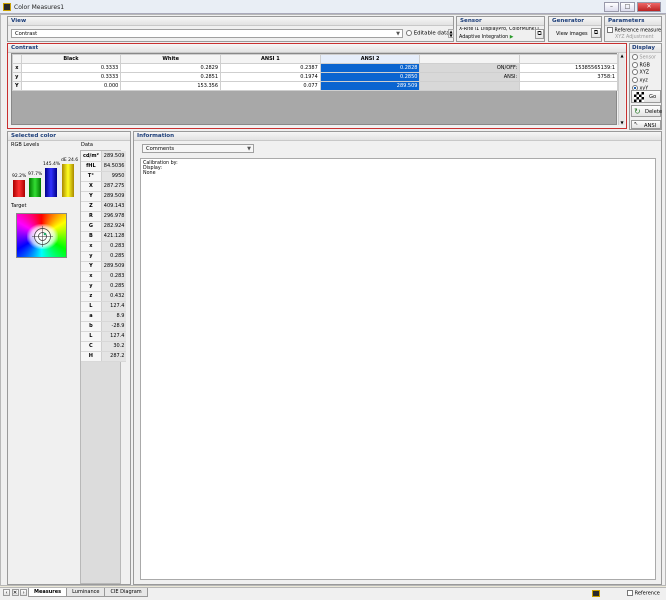 This screenshot has width=666, height=600. What do you see at coordinates (596, 593) in the screenshot?
I see `sensor-status-icon` at bounding box center [596, 593].